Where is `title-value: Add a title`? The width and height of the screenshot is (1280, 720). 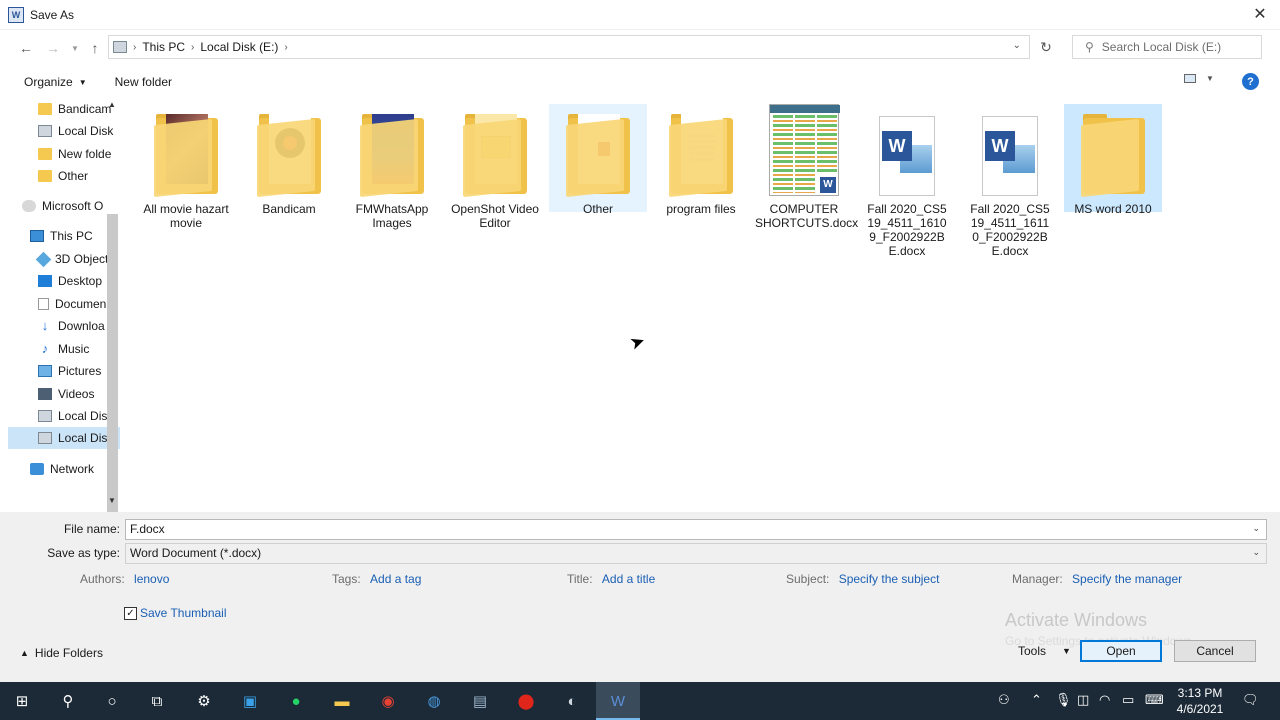
title-value: Add a title is located at coordinates (628, 579).